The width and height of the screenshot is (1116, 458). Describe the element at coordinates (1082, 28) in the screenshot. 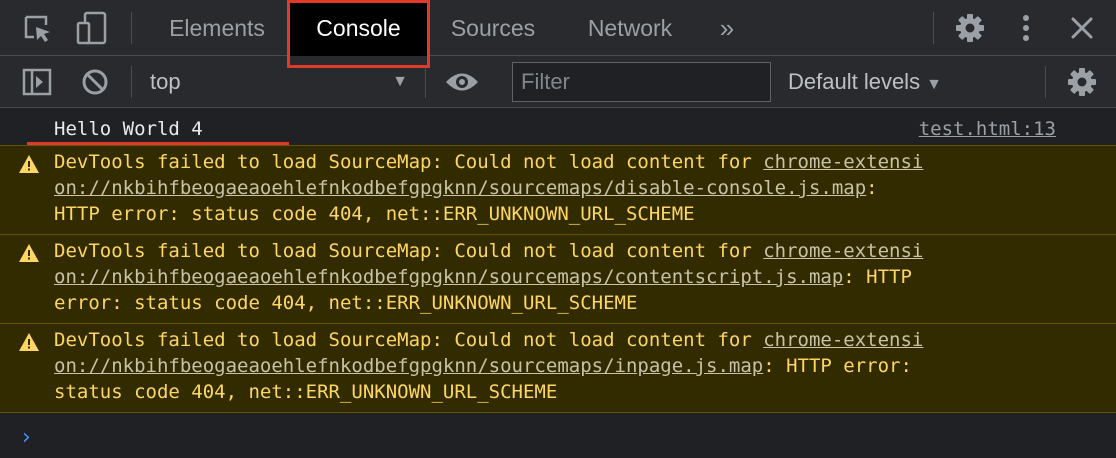

I see `close-devtools-icon` at that location.